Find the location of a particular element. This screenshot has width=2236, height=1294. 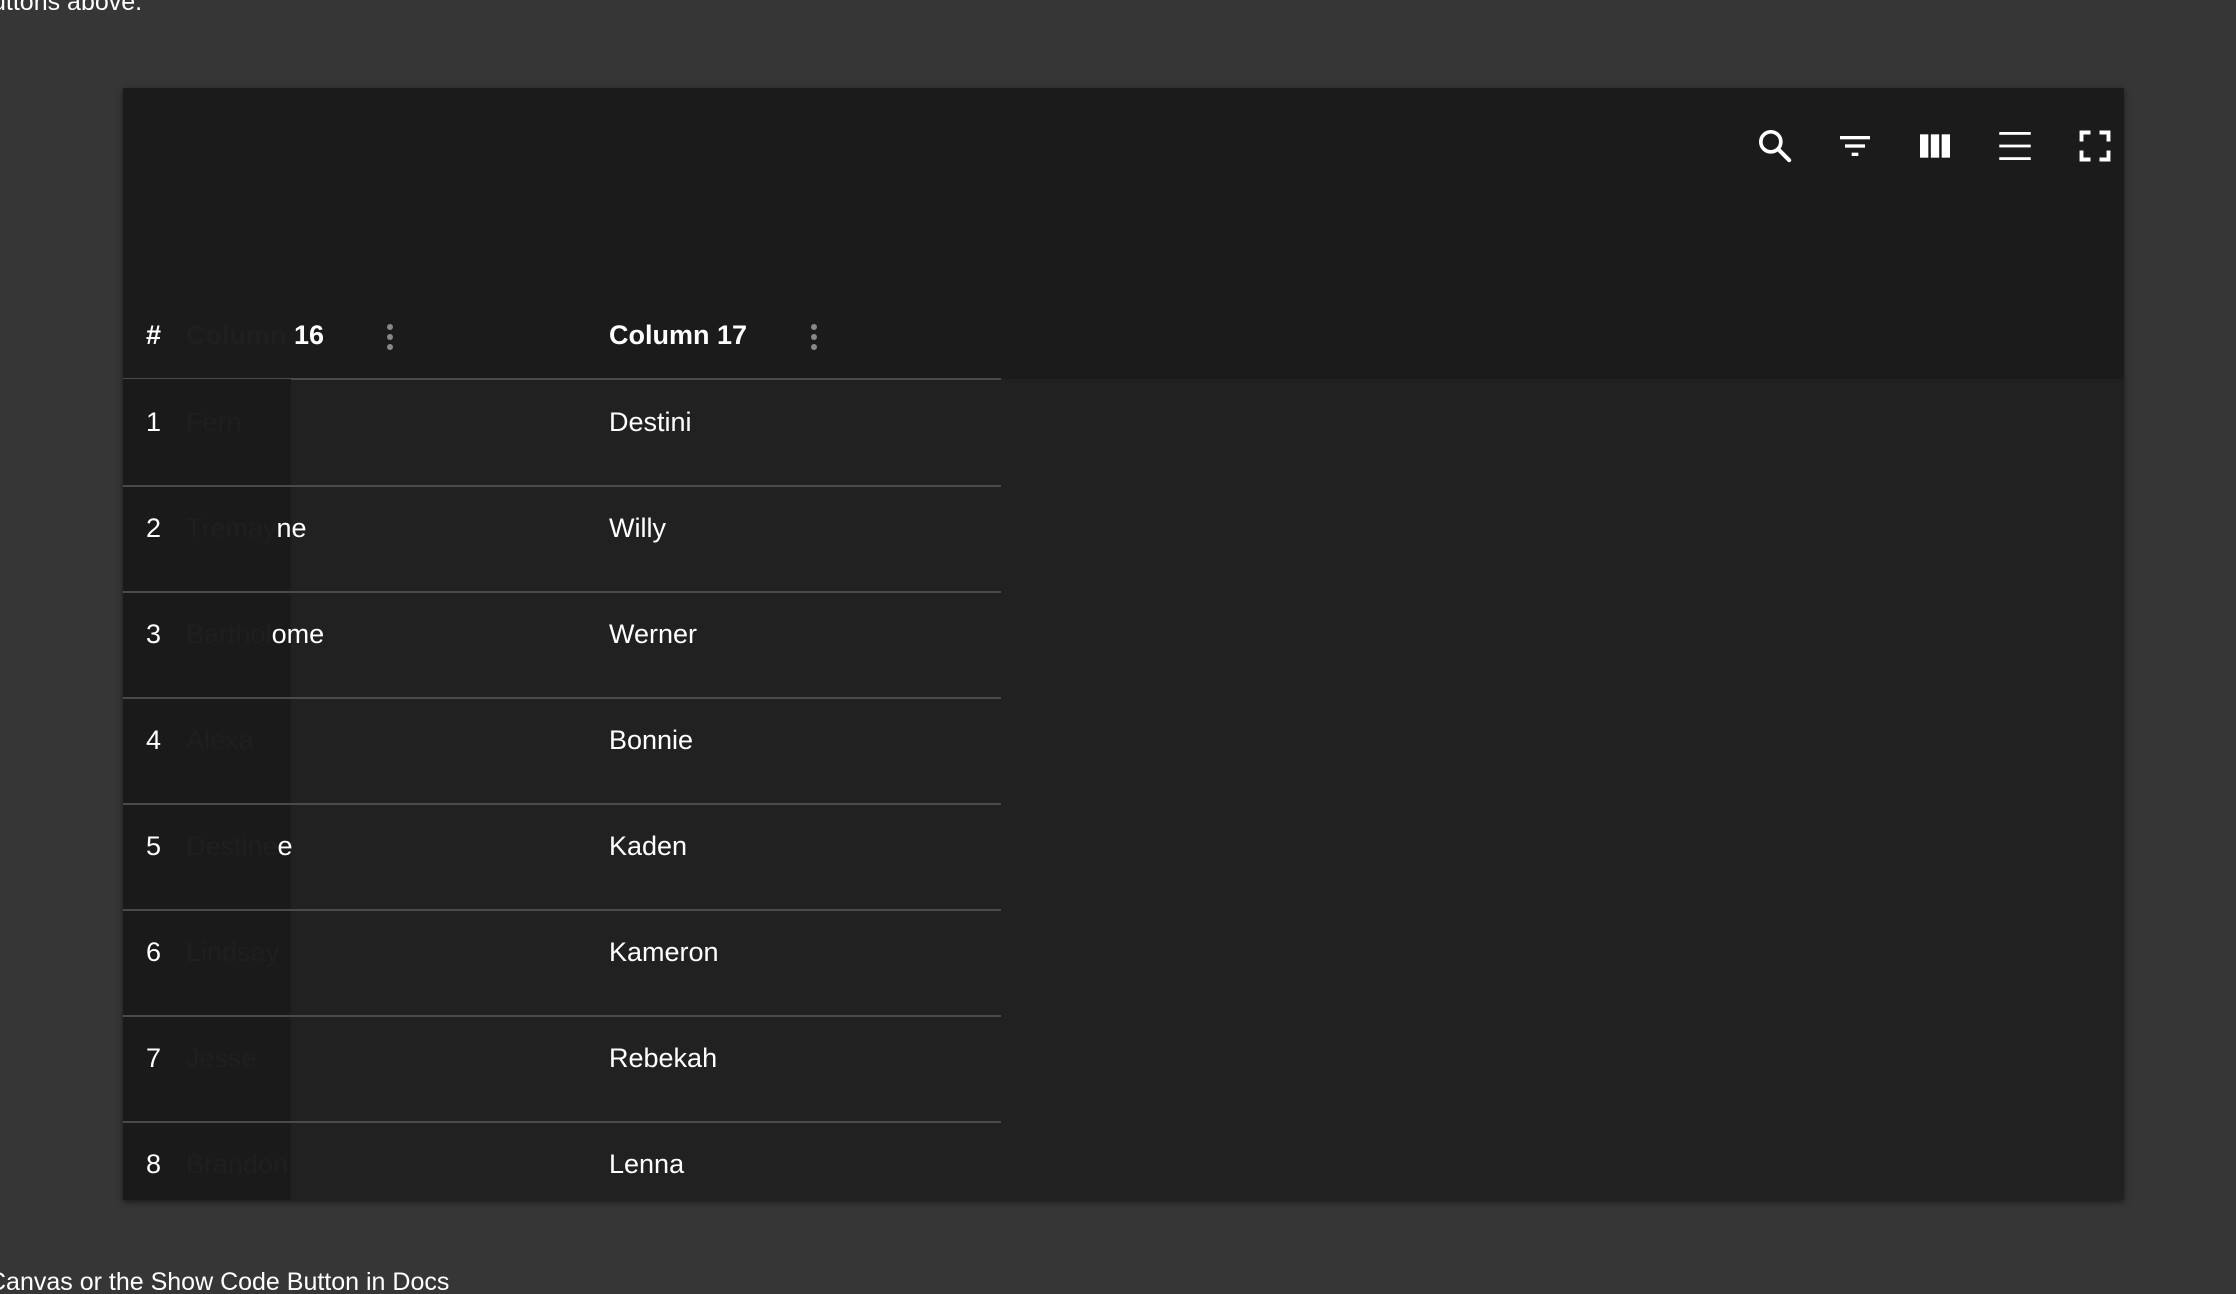

column-16-menu-button is located at coordinates (390, 337).